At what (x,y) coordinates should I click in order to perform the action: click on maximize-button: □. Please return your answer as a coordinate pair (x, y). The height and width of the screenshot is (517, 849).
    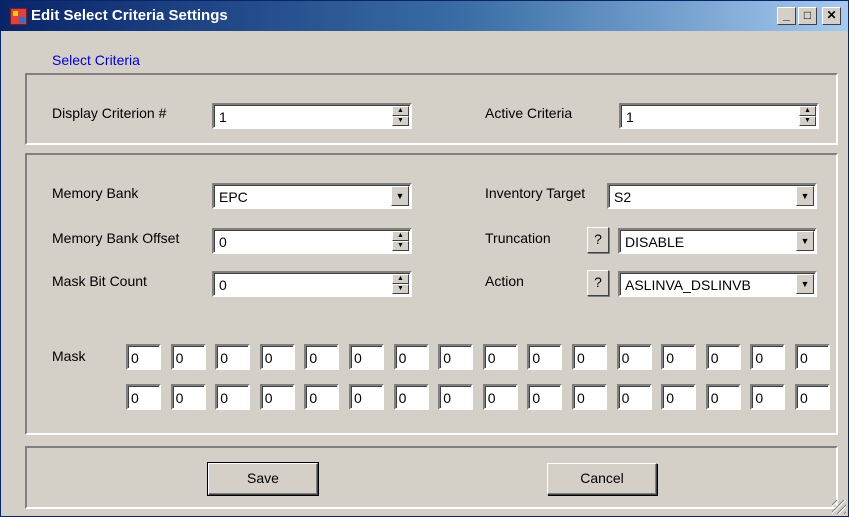
    Looking at the image, I should click on (807, 16).